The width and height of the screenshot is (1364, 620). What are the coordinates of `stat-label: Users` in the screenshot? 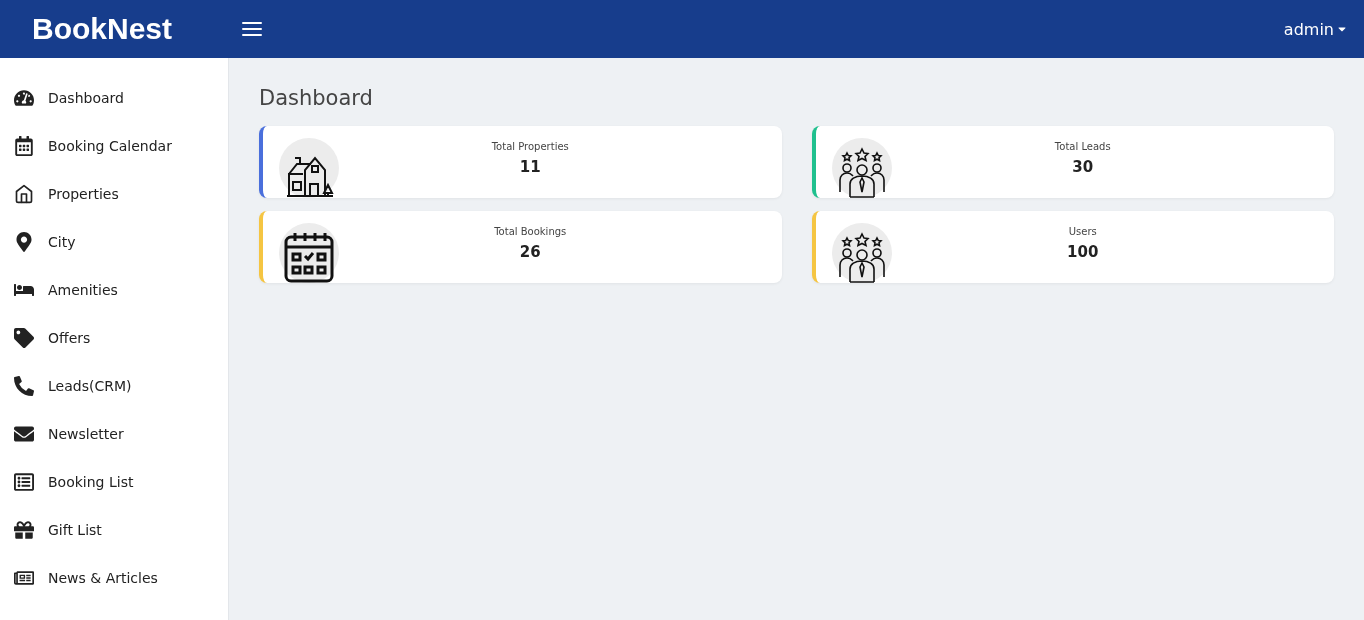 It's located at (1082, 231).